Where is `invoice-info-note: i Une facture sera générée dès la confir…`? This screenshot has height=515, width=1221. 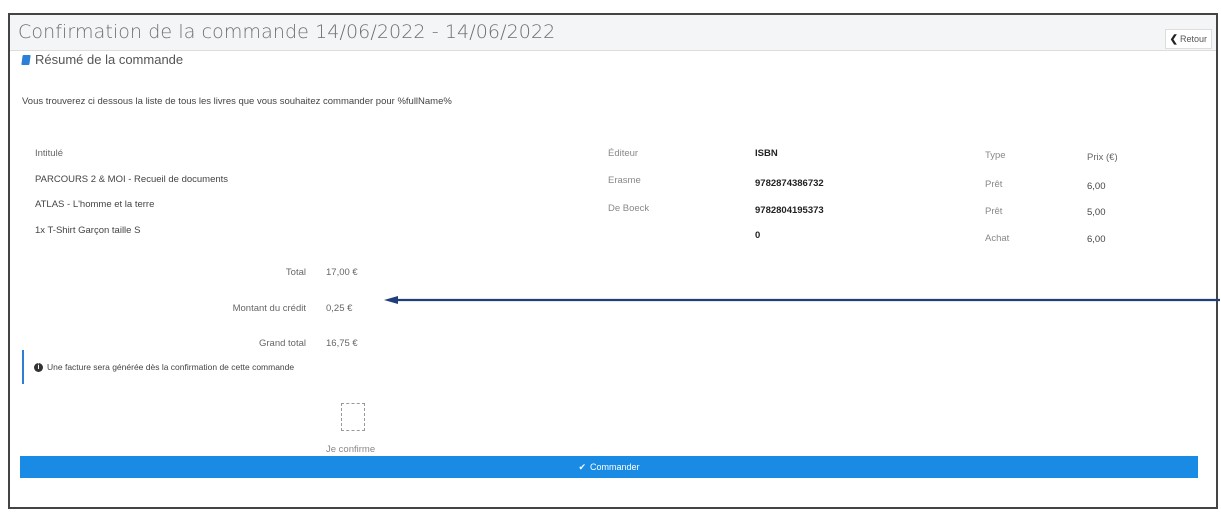
invoice-info-note: i Une facture sera générée dès la confir… is located at coordinates (222, 367).